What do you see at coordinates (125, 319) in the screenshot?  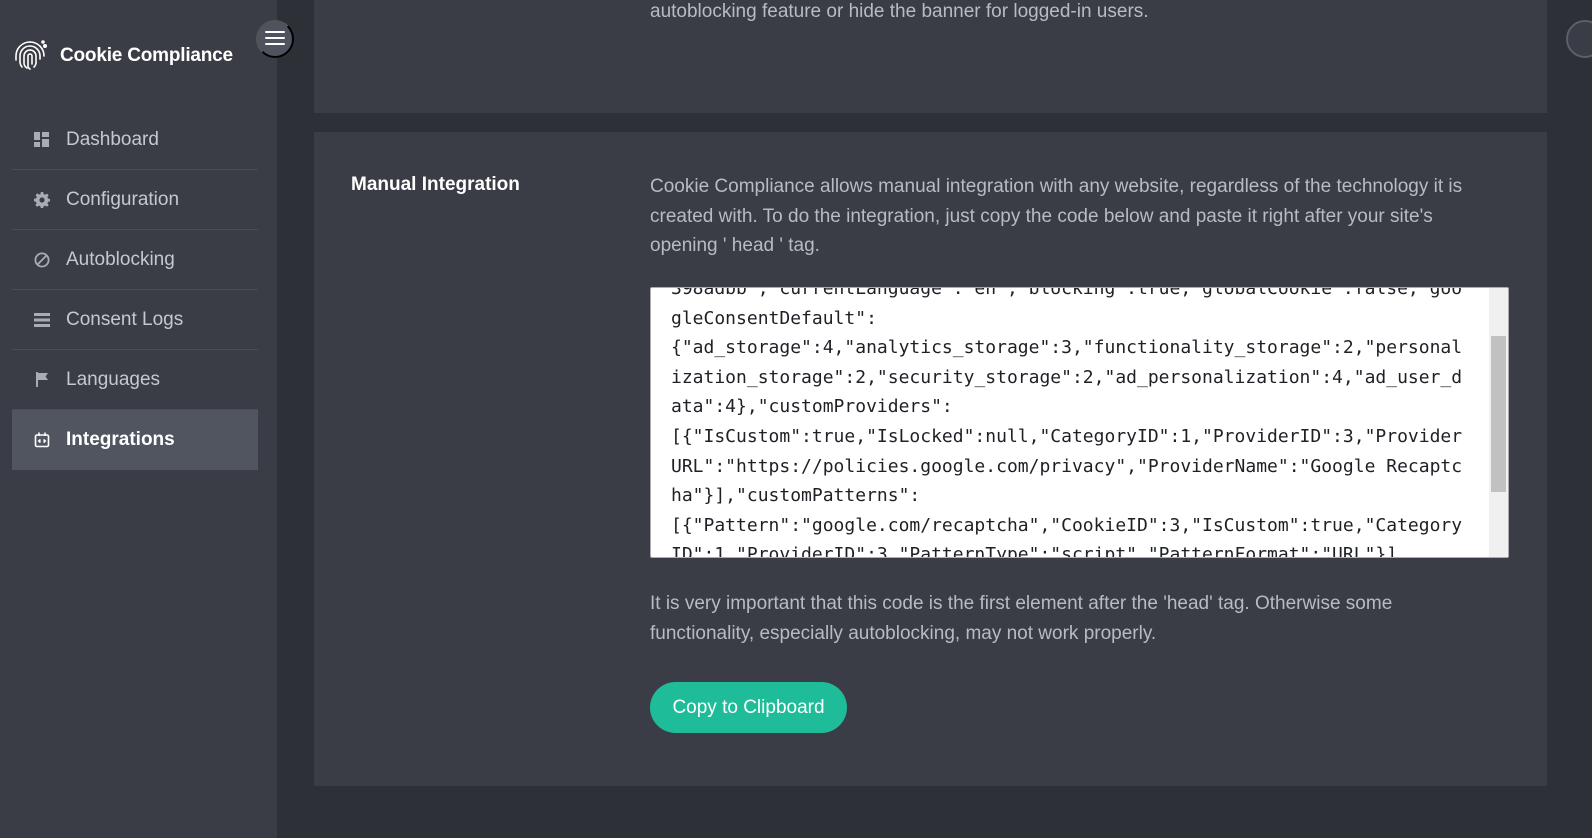 I see `sidebar-item-label: Consent Logs` at bounding box center [125, 319].